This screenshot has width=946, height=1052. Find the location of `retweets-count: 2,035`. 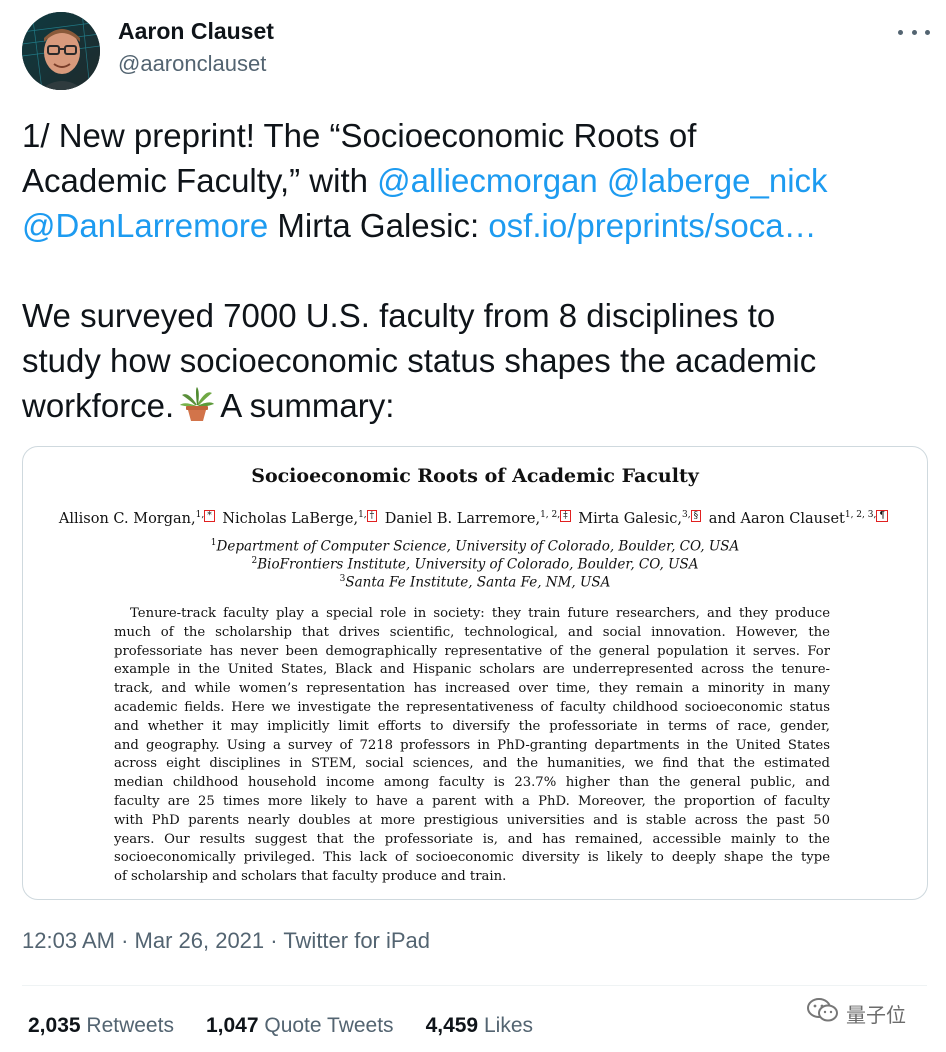

retweets-count: 2,035 is located at coordinates (54, 1025).